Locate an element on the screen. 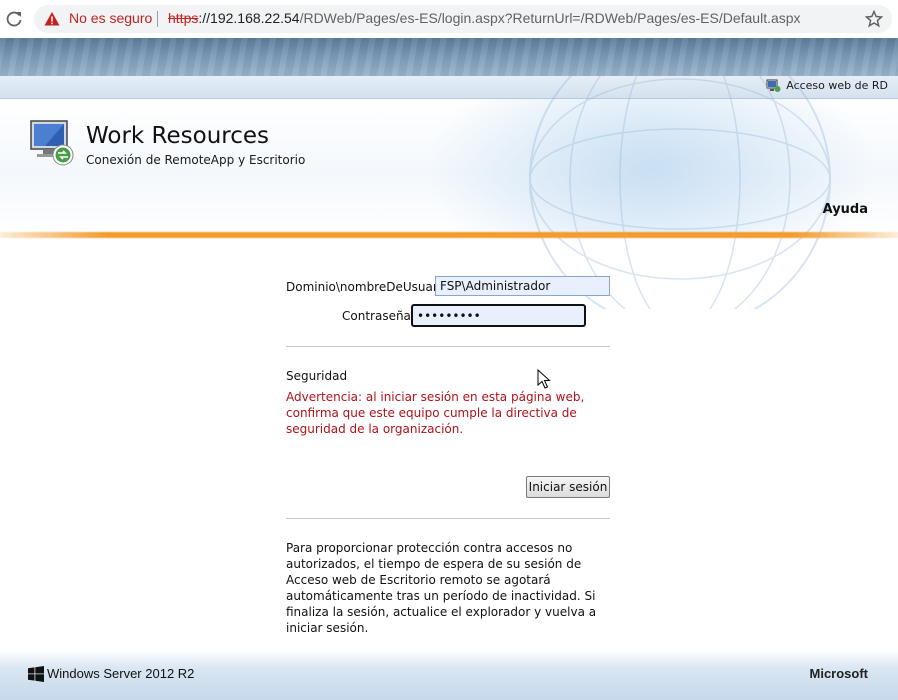 This screenshot has width=898, height=700. globe-decoration is located at coordinates (680, 189).